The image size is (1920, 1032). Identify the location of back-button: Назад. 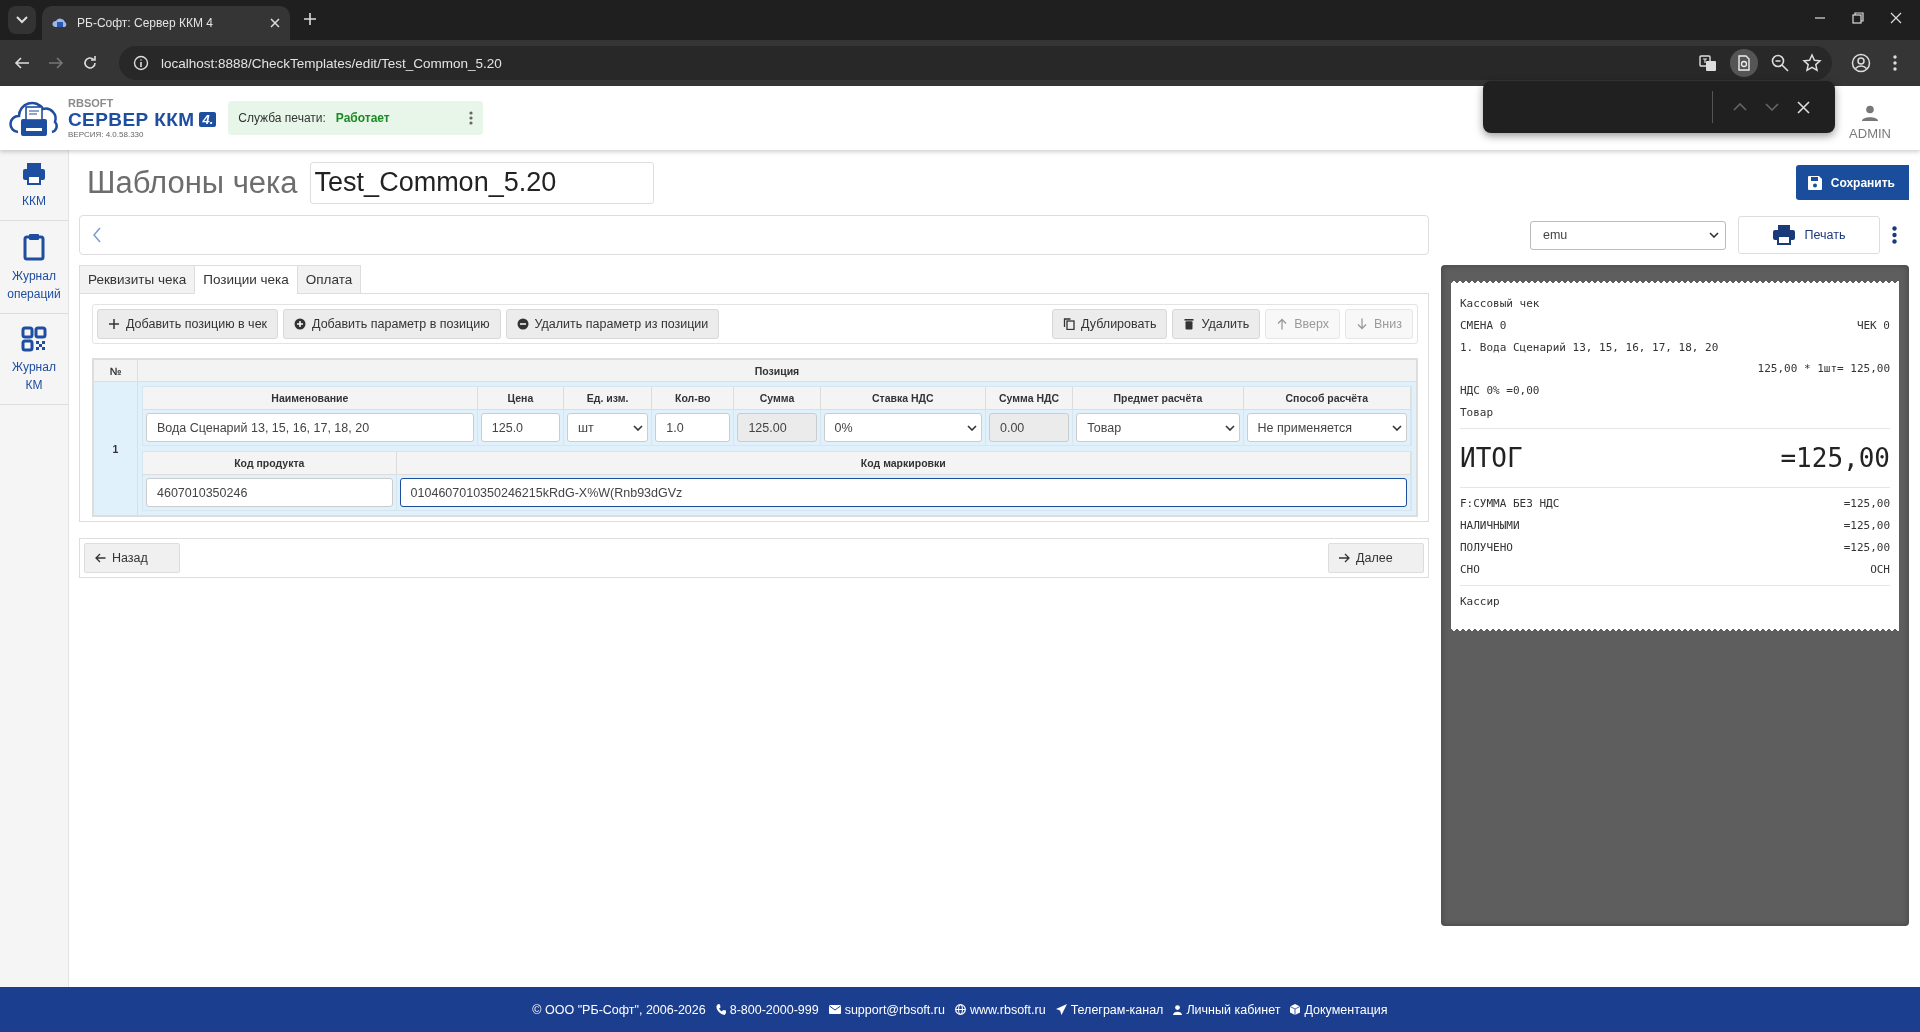
(132, 558).